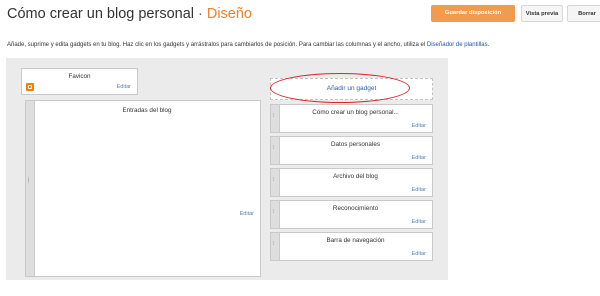  Describe the element at coordinates (79, 76) in the screenshot. I see `gadget-title: Favicon` at that location.